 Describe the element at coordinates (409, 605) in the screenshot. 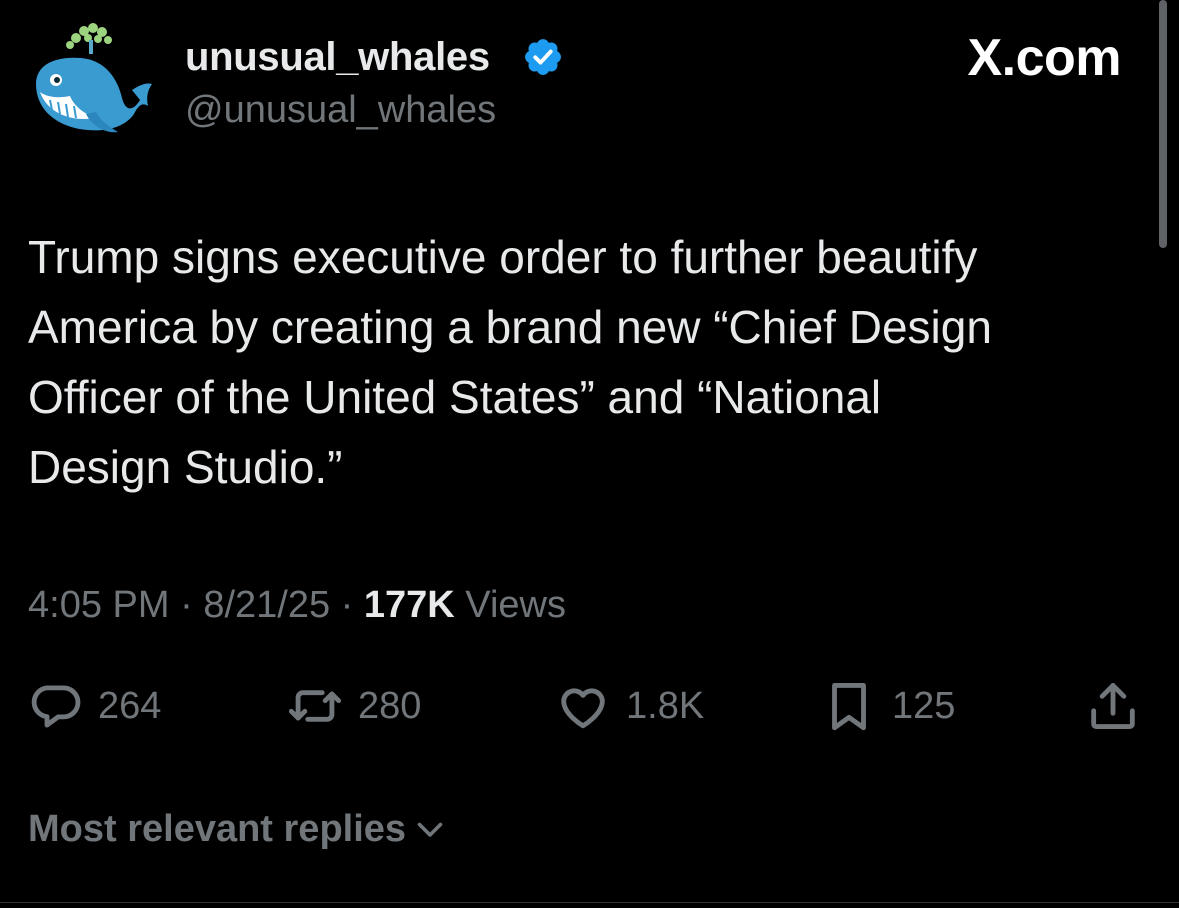

I see `views-count: 177K` at that location.